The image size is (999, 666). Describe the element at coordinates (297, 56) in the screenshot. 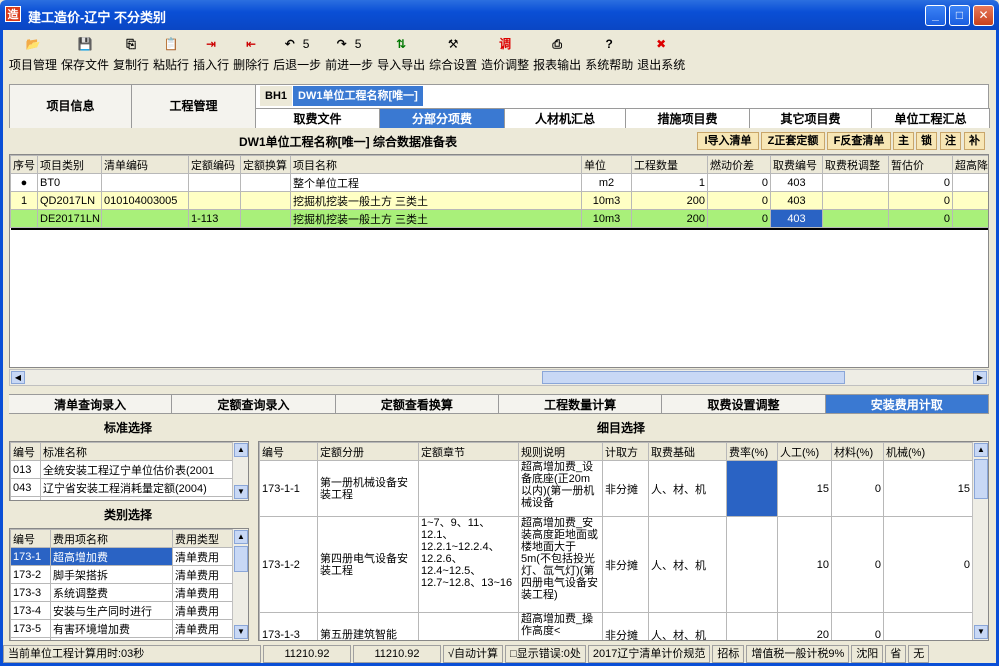

I see `后退一步-button: ↶ 5 后退一步` at that location.